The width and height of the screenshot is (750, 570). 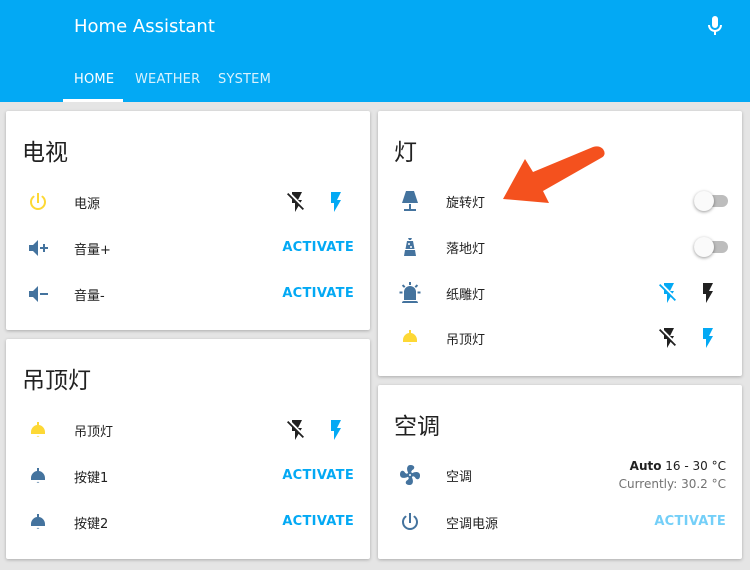 What do you see at coordinates (87, 204) in the screenshot?
I see `row-label: 电源` at bounding box center [87, 204].